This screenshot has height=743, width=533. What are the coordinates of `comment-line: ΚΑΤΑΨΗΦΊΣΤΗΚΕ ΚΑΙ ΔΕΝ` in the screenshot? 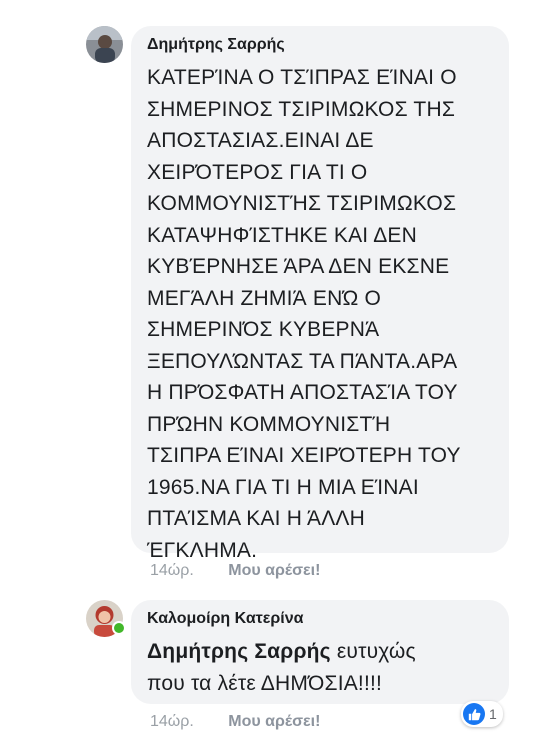 It's located at (282, 235).